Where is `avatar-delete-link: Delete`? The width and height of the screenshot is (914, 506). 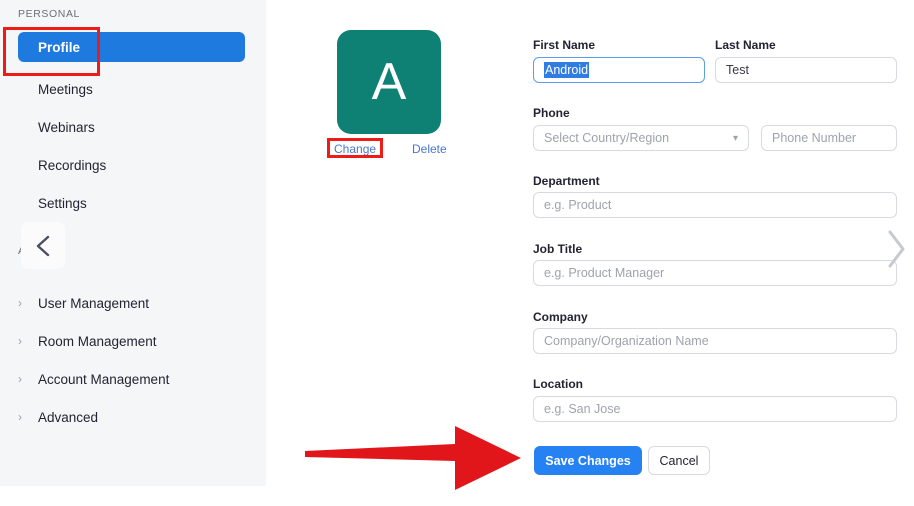 avatar-delete-link: Delete is located at coordinates (429, 149).